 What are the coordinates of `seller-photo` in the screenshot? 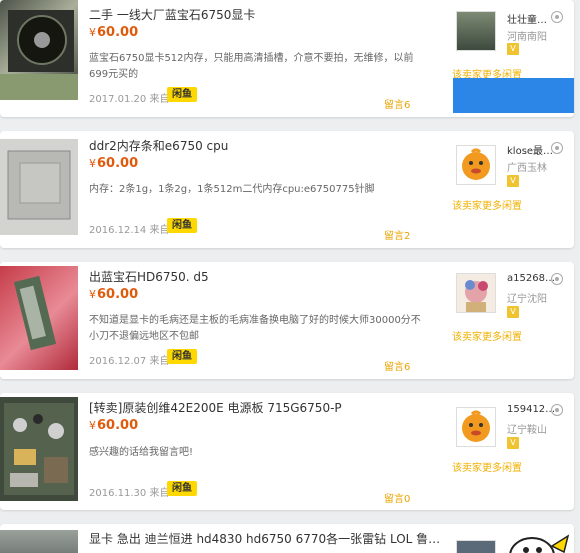 It's located at (476, 296).